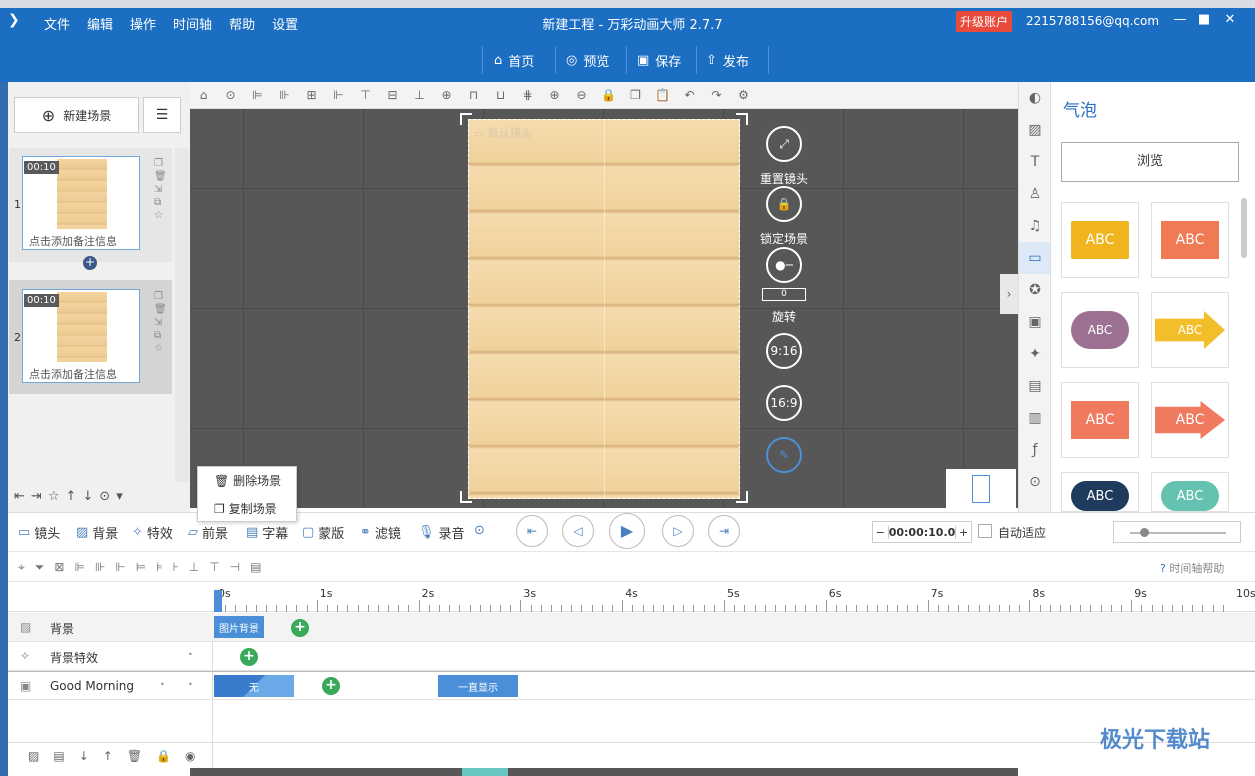  What do you see at coordinates (36, 496) in the screenshot?
I see `export-scene-icon: ⇥` at bounding box center [36, 496].